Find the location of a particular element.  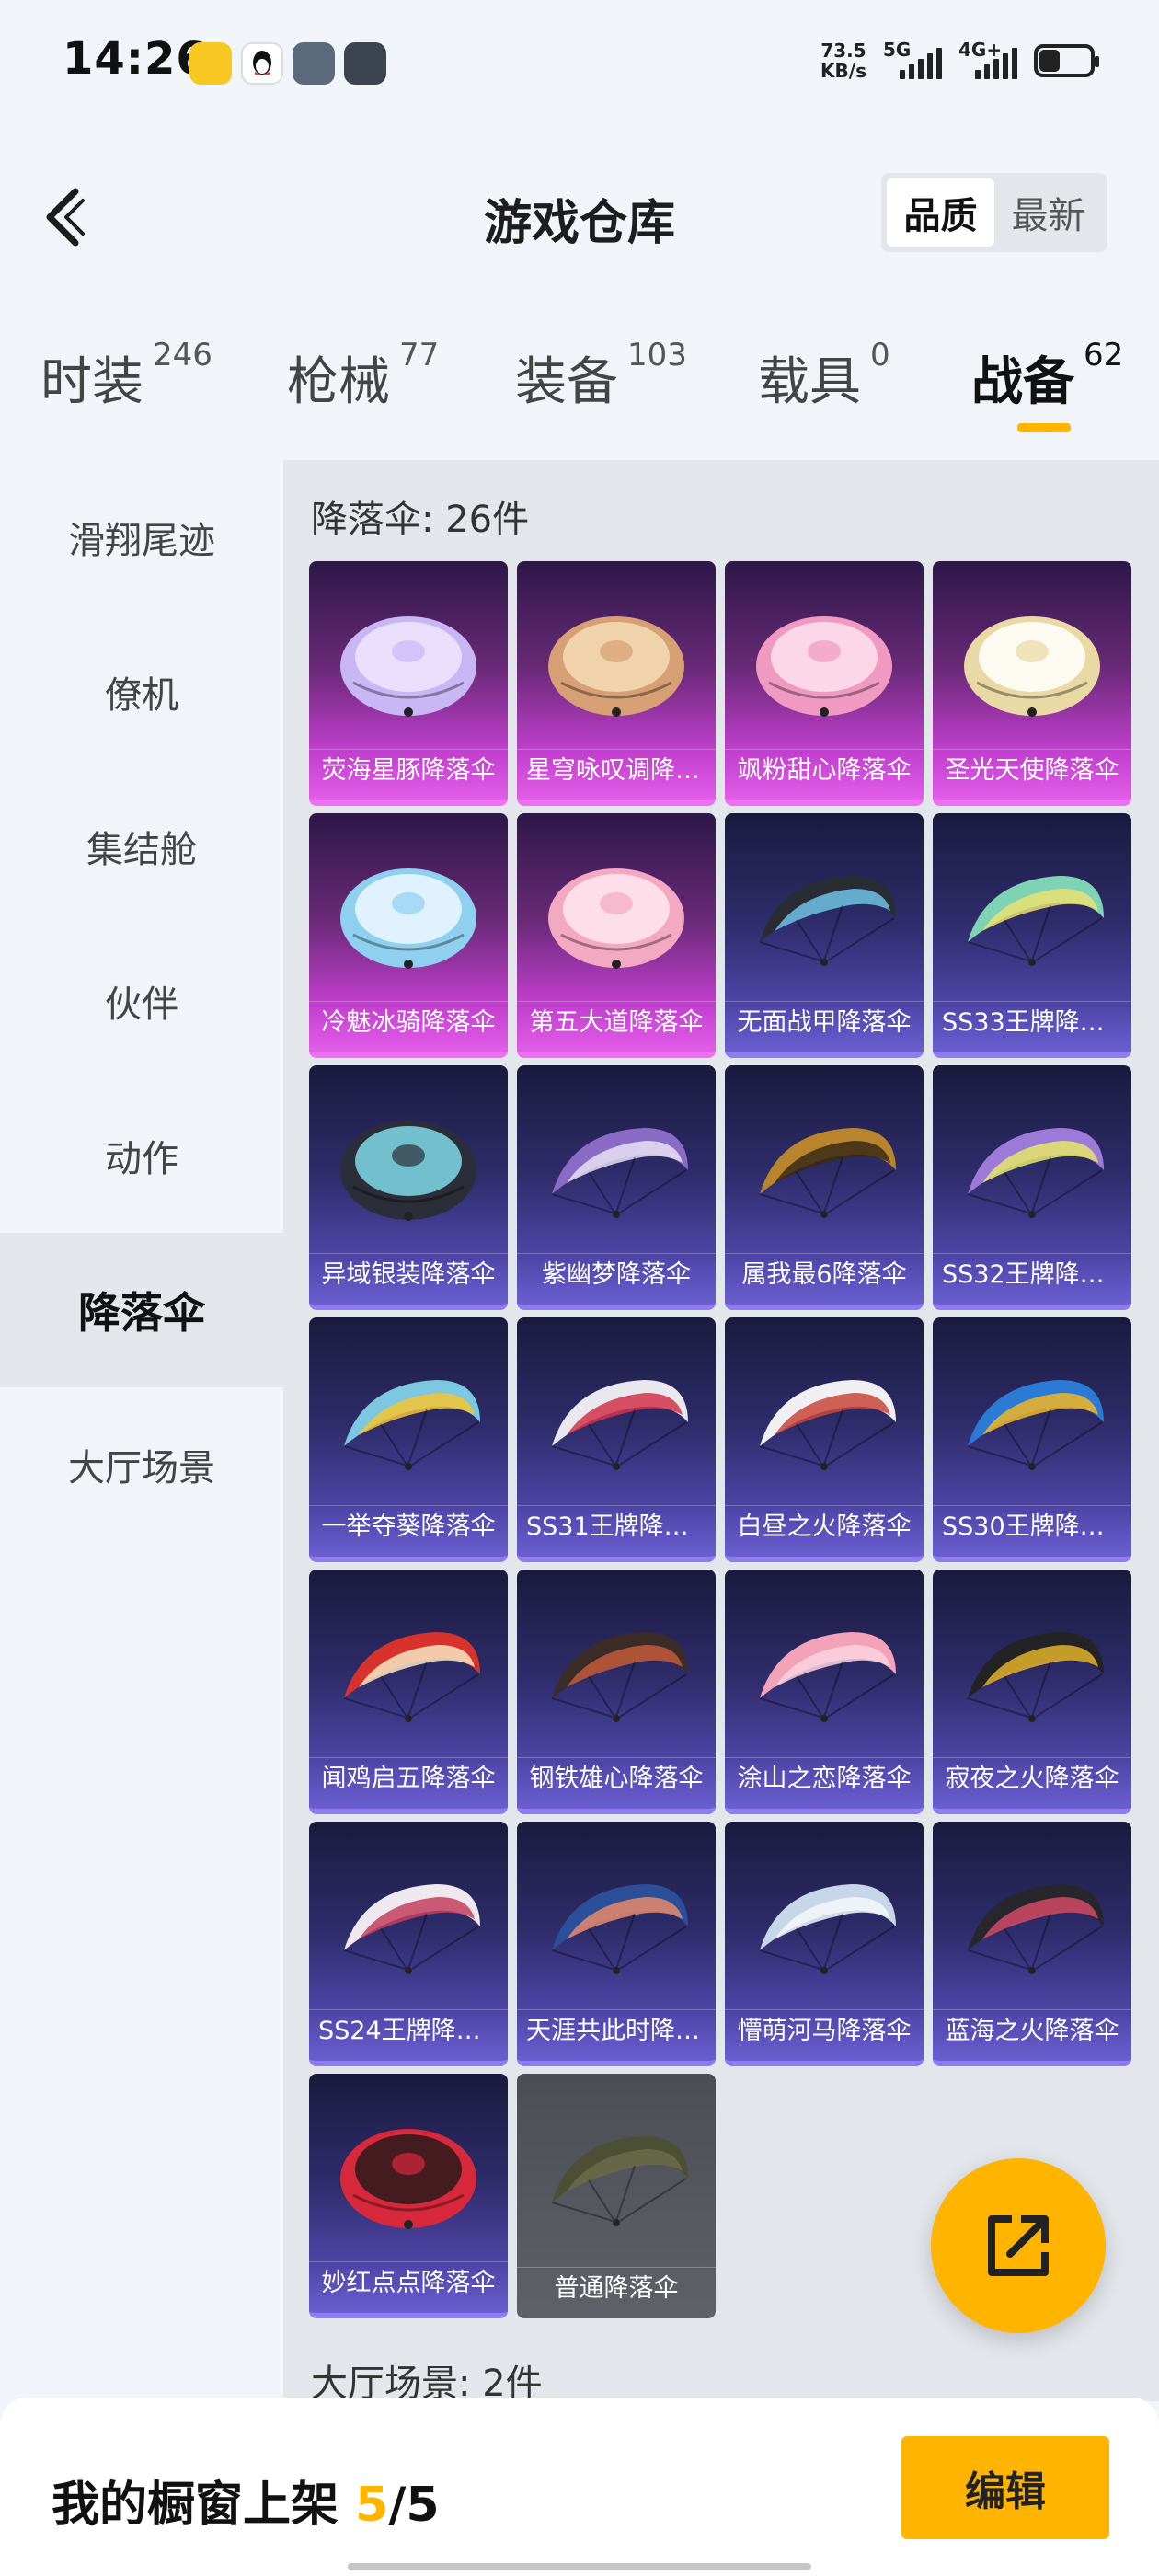

sort-toggle: 品质 最新 is located at coordinates (994, 212).